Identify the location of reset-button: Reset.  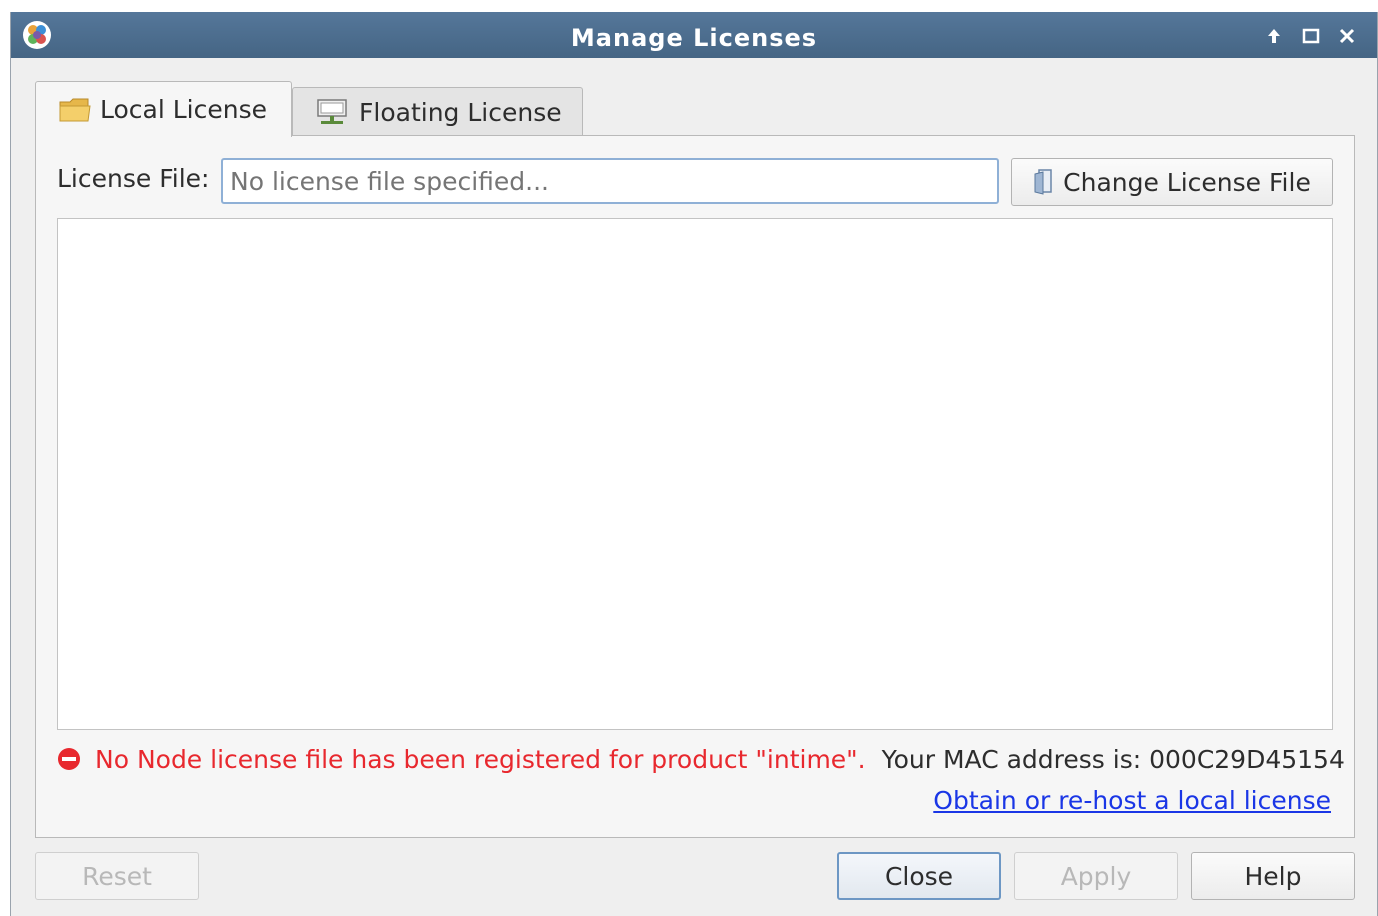
(117, 876).